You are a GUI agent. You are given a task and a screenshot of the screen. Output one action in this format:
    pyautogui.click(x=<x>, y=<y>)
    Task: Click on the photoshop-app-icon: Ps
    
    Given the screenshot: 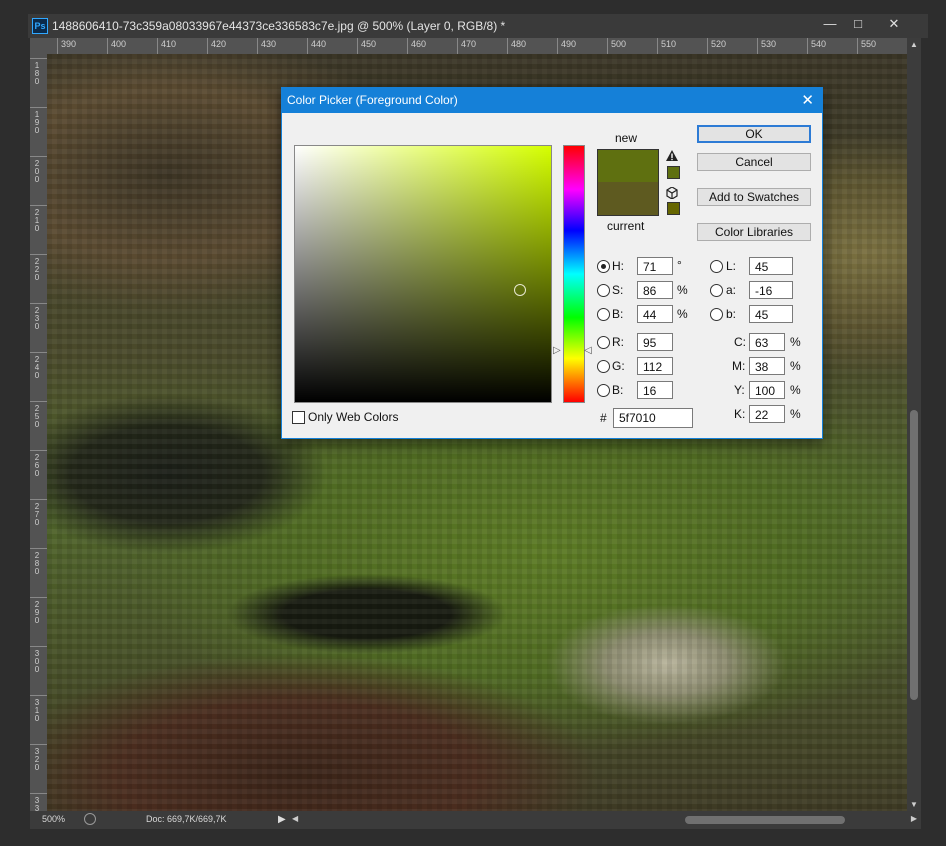 What is the action you would take?
    pyautogui.click(x=40, y=26)
    